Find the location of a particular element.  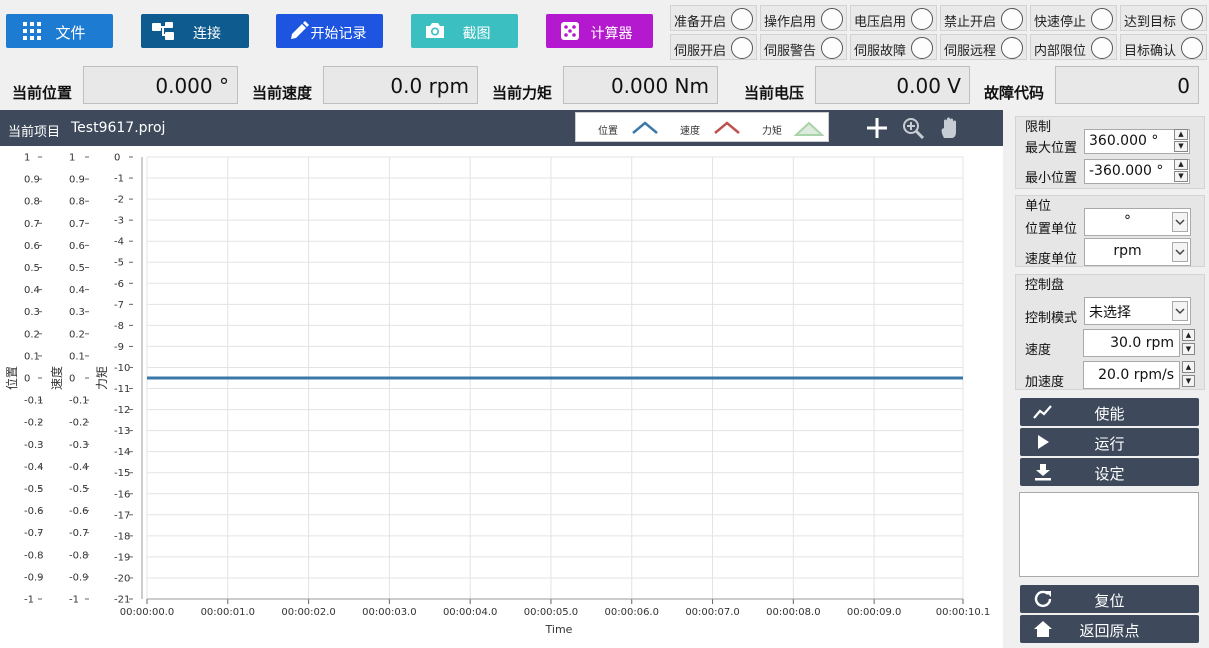

project-label: 当前项目 is located at coordinates (34, 132).